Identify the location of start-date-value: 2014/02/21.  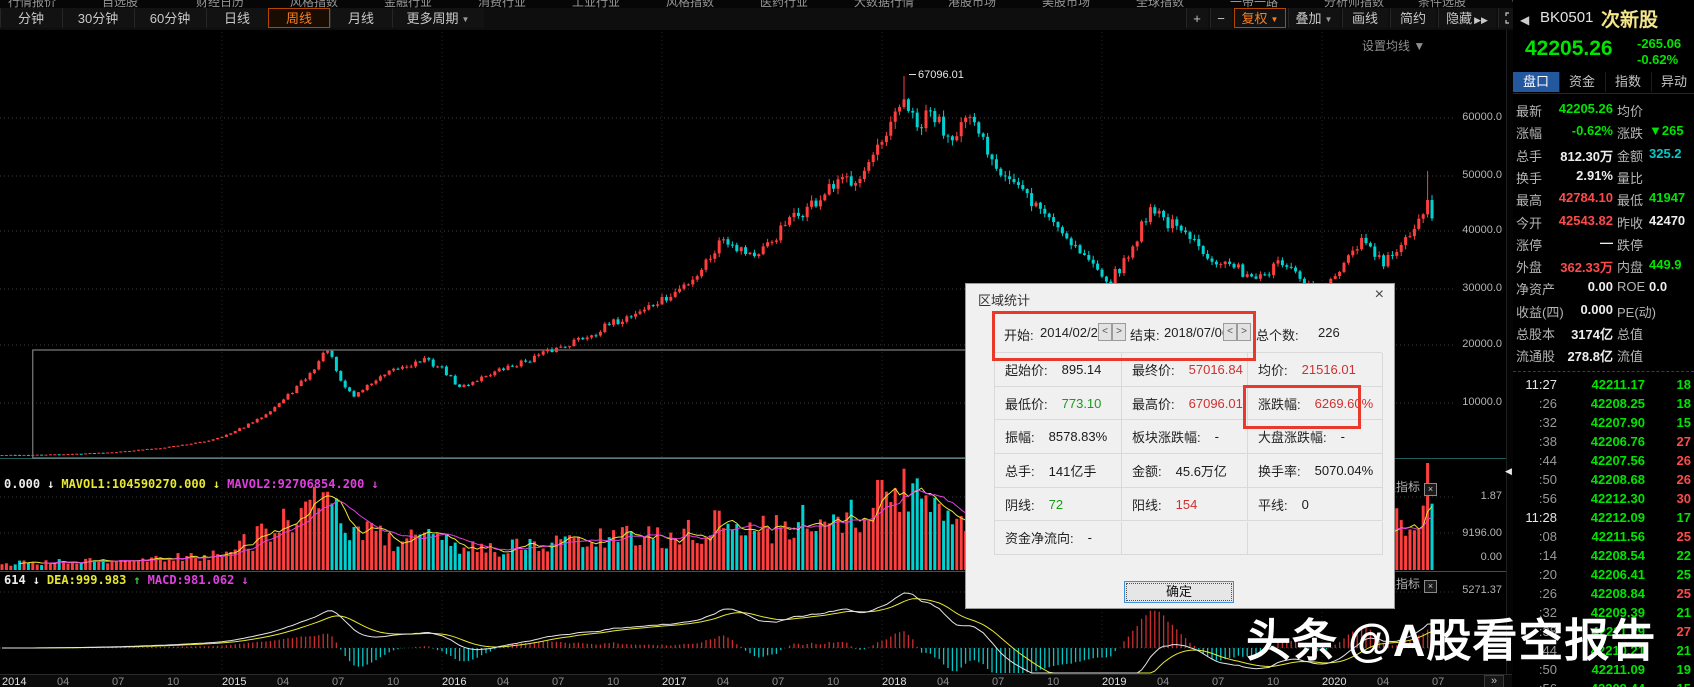
(1073, 332).